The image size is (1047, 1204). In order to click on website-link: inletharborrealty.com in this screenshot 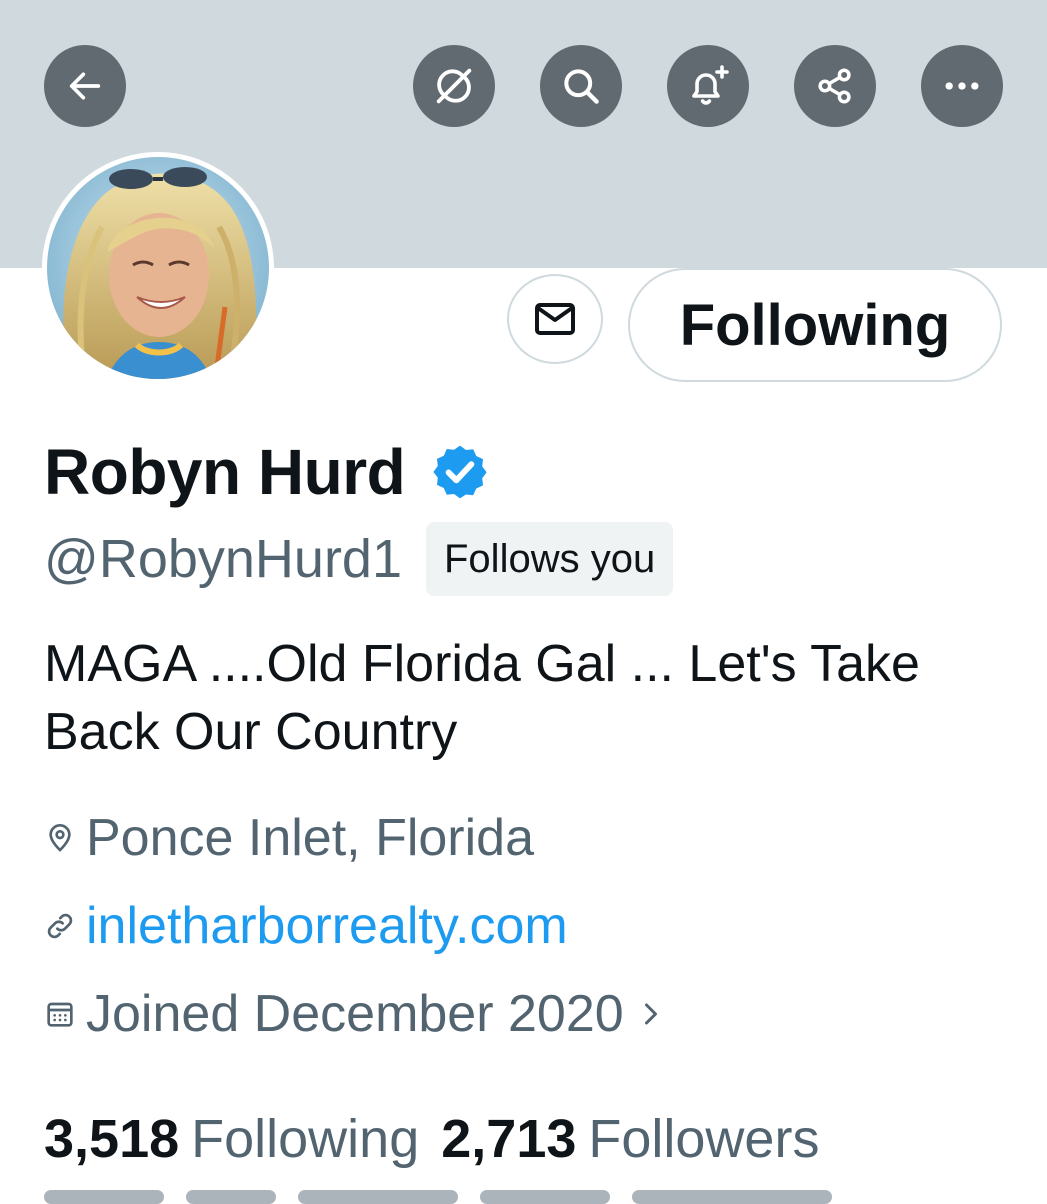, I will do `click(327, 926)`.